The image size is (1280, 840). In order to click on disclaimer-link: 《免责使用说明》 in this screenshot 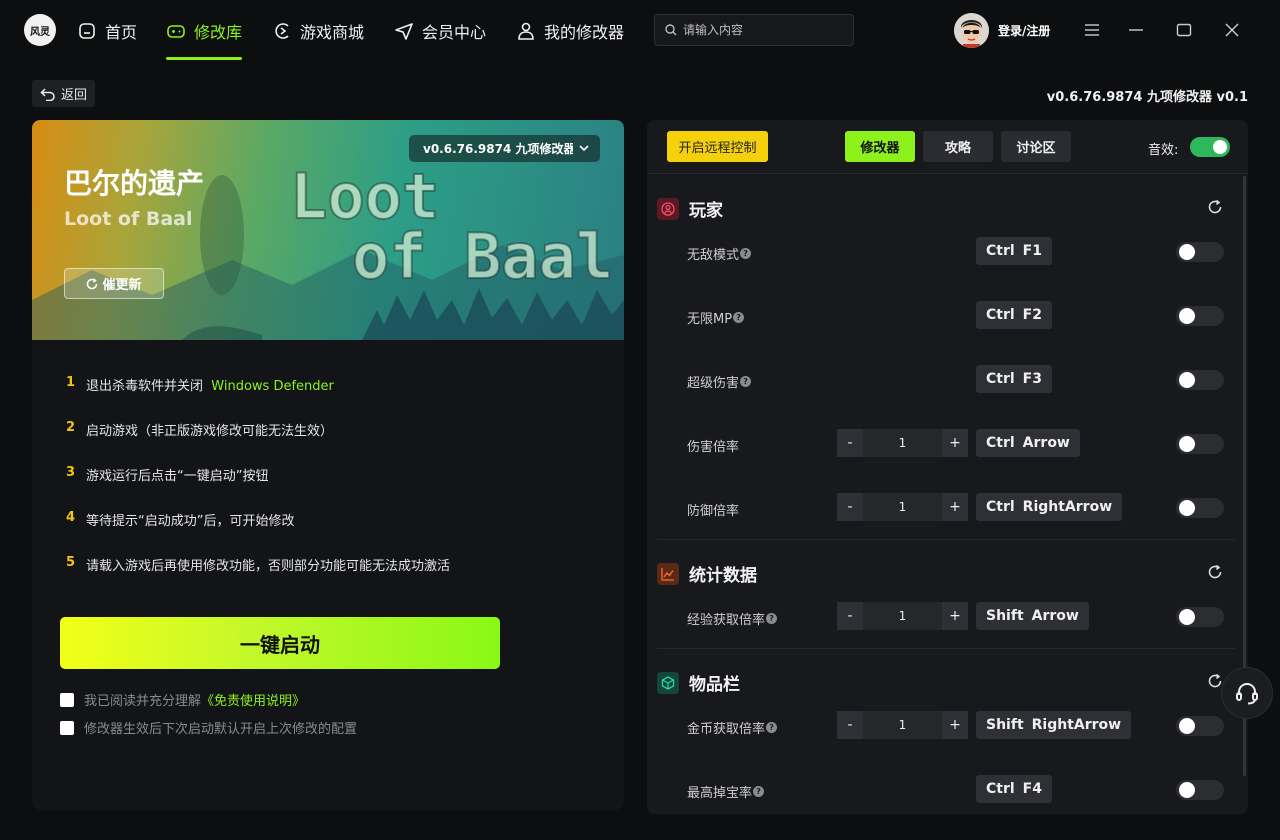, I will do `click(253, 701)`.